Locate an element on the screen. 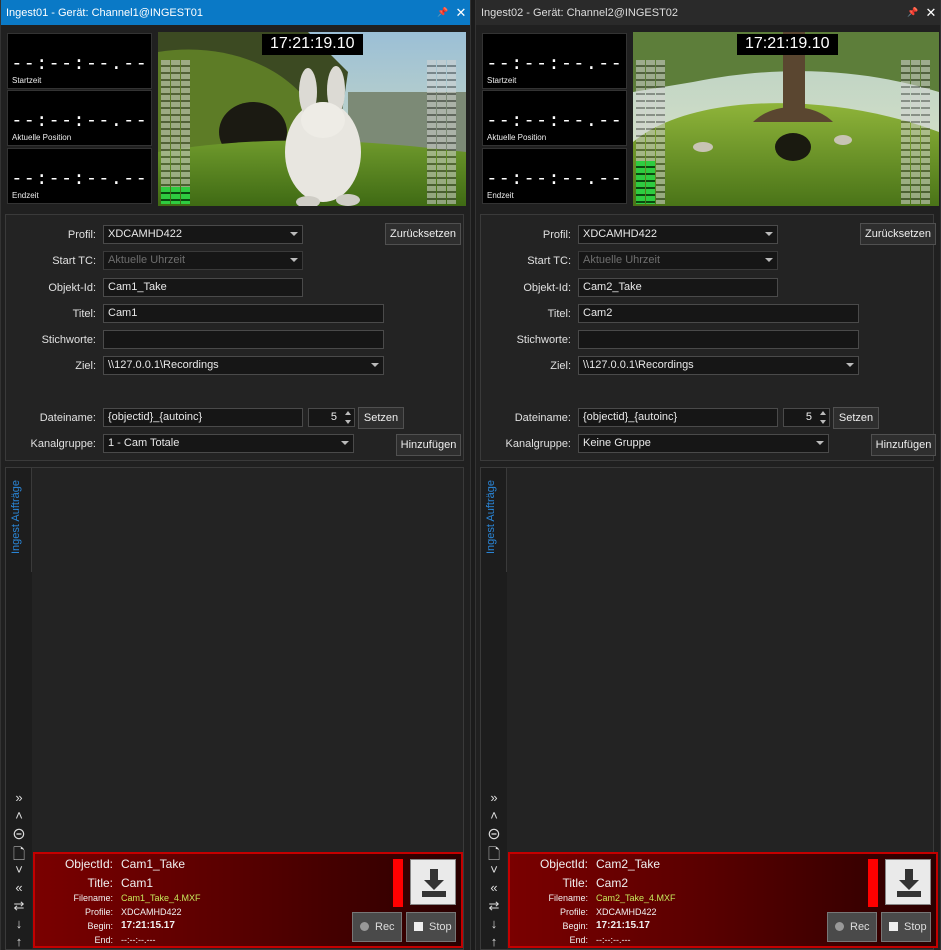 Image resolution: width=941 pixels, height=950 pixels. title-label: Title: is located at coordinates (575, 883).